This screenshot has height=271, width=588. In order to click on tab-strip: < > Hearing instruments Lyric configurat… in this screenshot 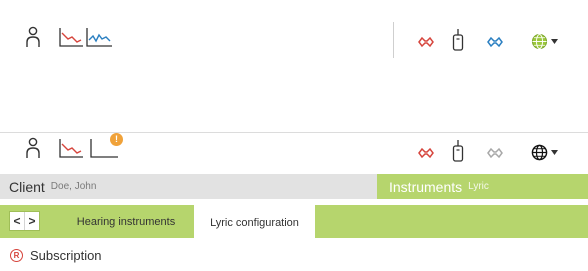, I will do `click(294, 223)`.